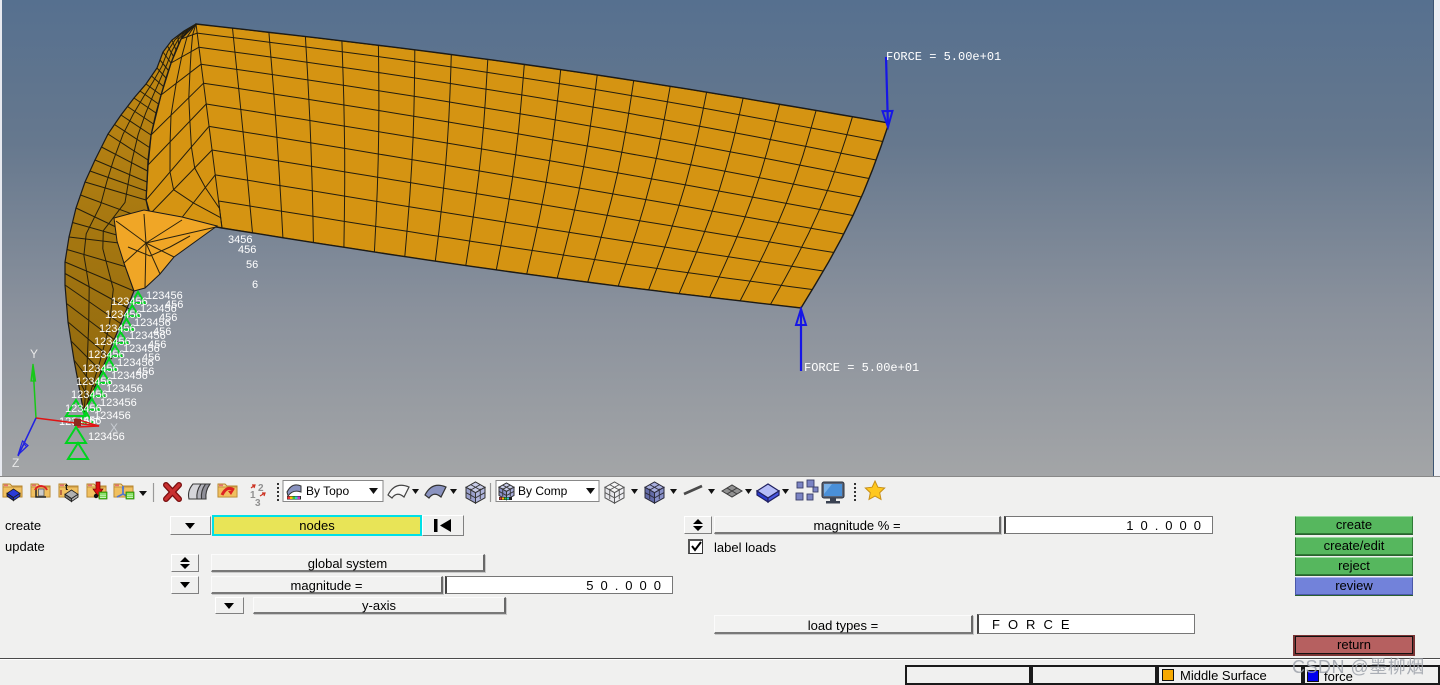 The width and height of the screenshot is (1440, 685). Describe the element at coordinates (34, 354) in the screenshot. I see `svg-text: Y` at that location.